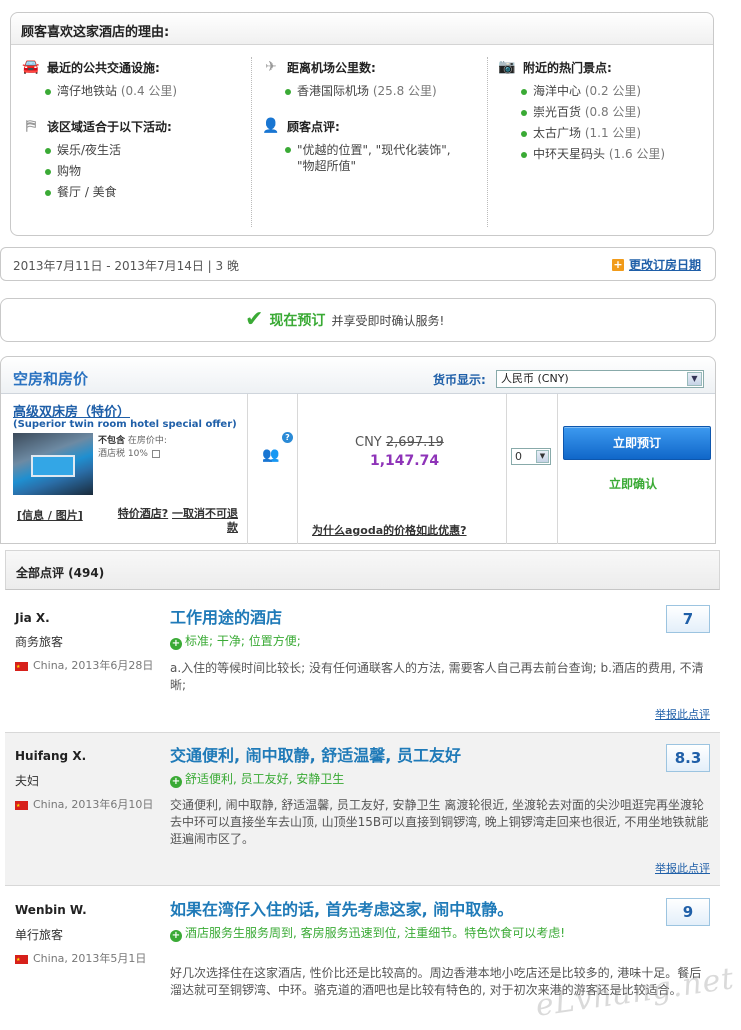  Describe the element at coordinates (614, 154) in the screenshot. I see `list-item: 中环天星码头 (1.6 公里)` at that location.